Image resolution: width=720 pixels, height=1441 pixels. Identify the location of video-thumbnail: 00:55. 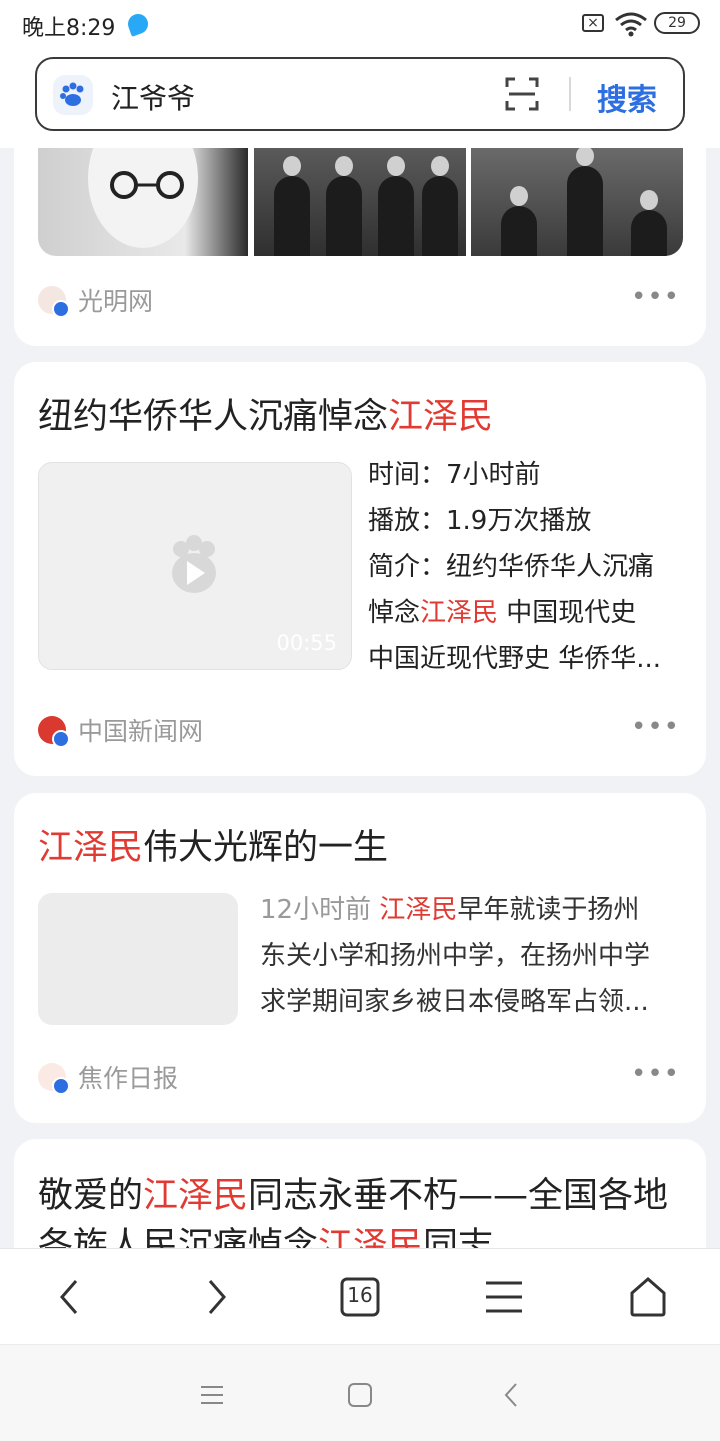
(195, 566).